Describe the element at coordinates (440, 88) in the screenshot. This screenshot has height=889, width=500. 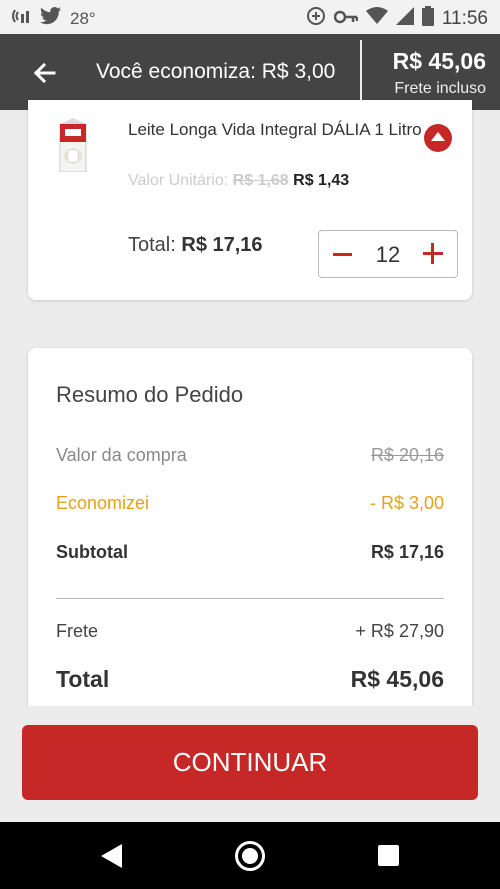
I see `shipping-included-text: Frete incluso` at that location.